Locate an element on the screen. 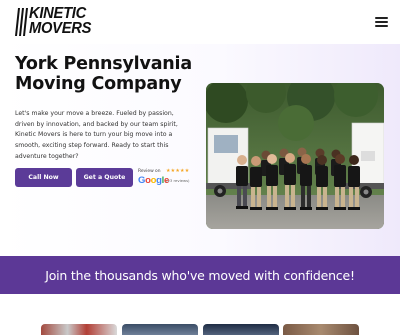 The image size is (400, 335). star-rating-icon: ★★★★★ is located at coordinates (178, 171).